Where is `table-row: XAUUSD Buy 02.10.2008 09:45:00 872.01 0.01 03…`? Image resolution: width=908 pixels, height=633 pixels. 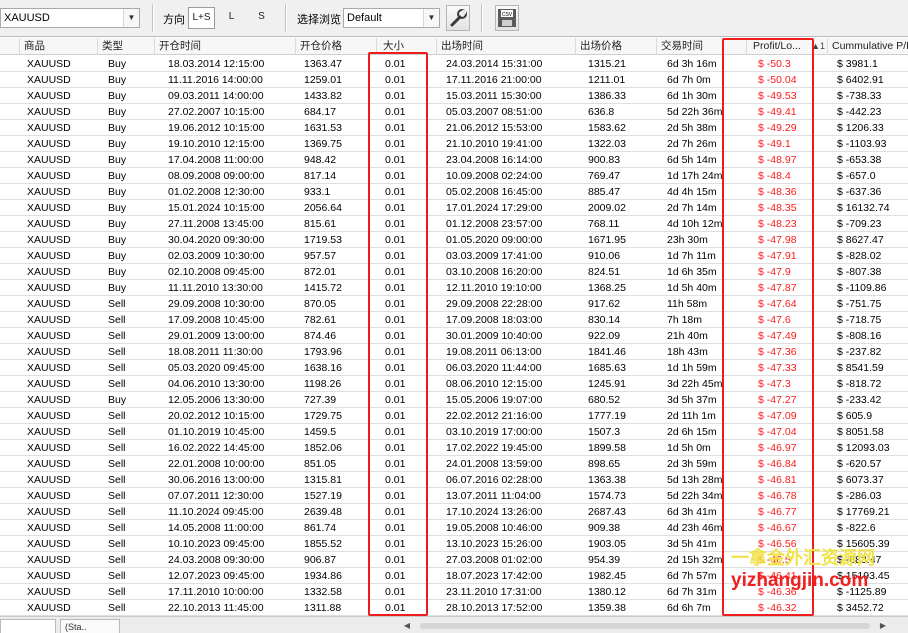 table-row: XAUUSD Buy 02.10.2008 09:45:00 872.01 0.01 03… is located at coordinates (454, 272).